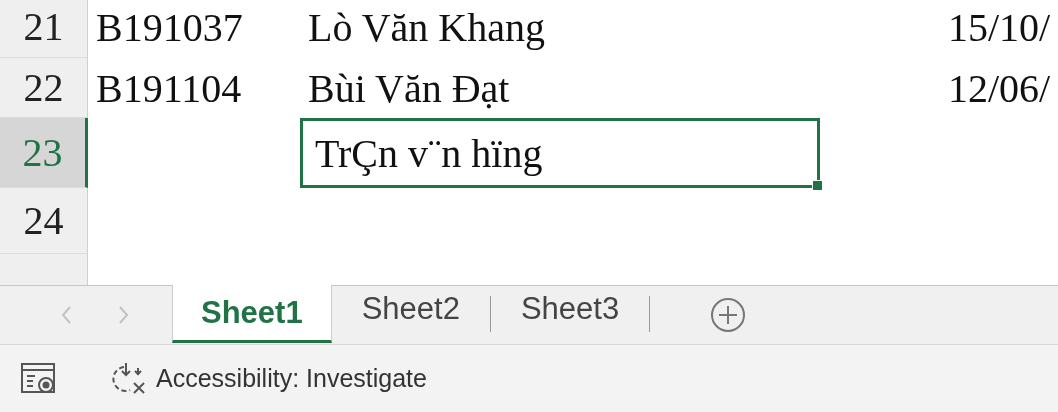 The width and height of the screenshot is (1058, 412). What do you see at coordinates (728, 315) in the screenshot?
I see `add-sheet-icon` at bounding box center [728, 315].